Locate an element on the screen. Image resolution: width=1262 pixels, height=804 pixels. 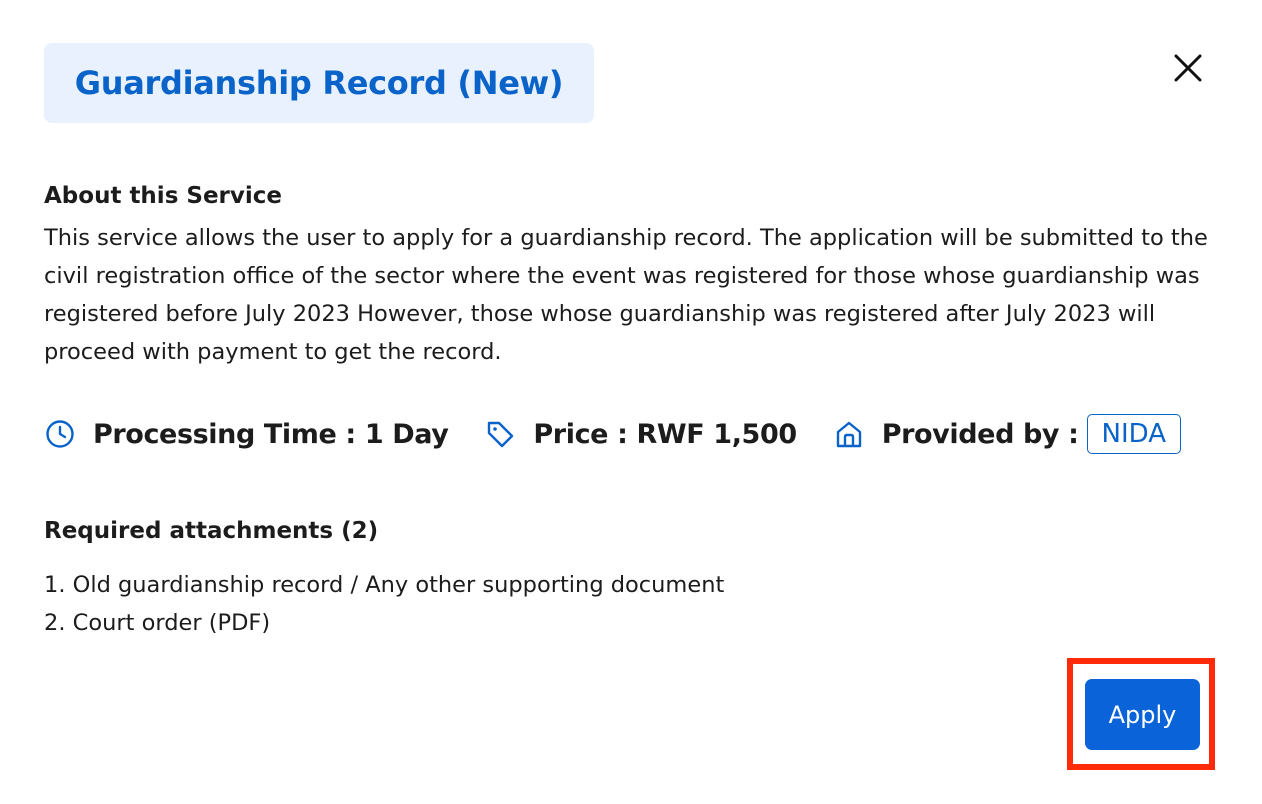
close-icon is located at coordinates (1188, 68).